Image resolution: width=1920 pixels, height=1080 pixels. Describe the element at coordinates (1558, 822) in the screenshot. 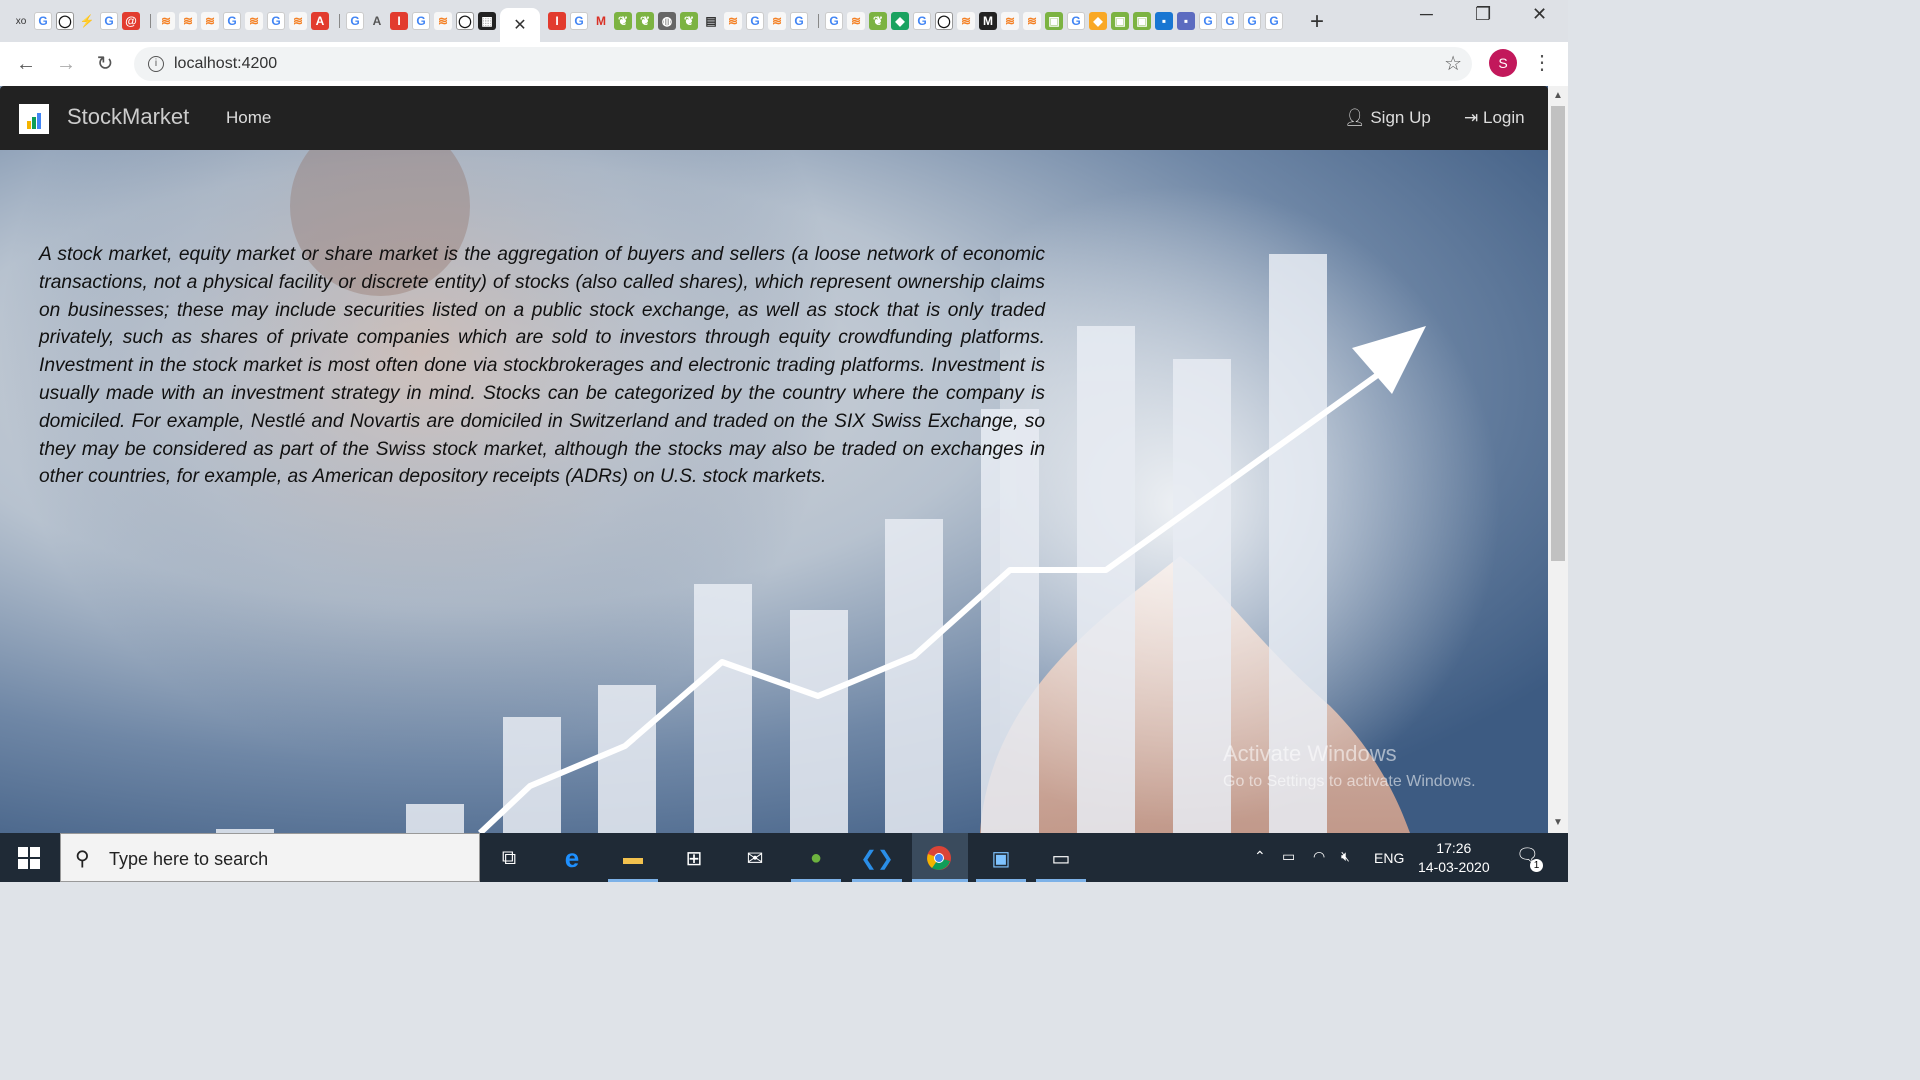

I see `scroll-down-icon: ▼` at that location.